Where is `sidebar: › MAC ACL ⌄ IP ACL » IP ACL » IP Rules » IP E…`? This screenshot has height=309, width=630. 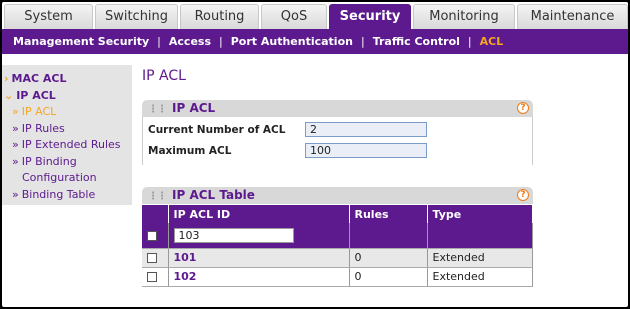 sidebar: › MAC ACL ⌄ IP ACL » IP ACL » IP Rules » IP E… is located at coordinates (67, 135).